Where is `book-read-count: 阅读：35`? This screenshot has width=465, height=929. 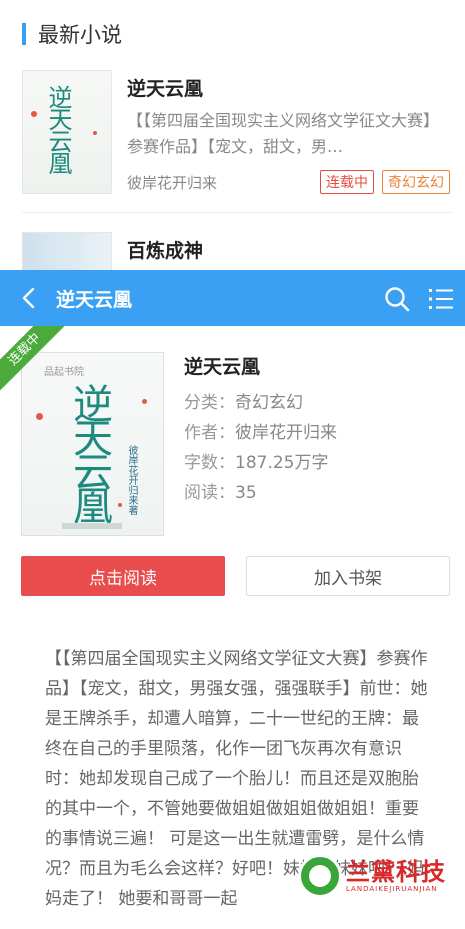
book-read-count: 阅读：35 is located at coordinates (220, 490).